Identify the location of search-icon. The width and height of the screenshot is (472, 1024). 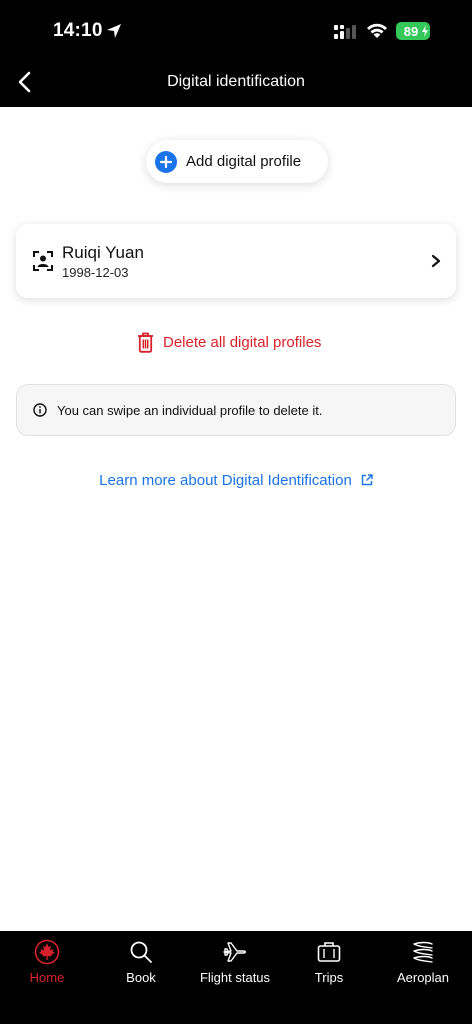
(141, 952).